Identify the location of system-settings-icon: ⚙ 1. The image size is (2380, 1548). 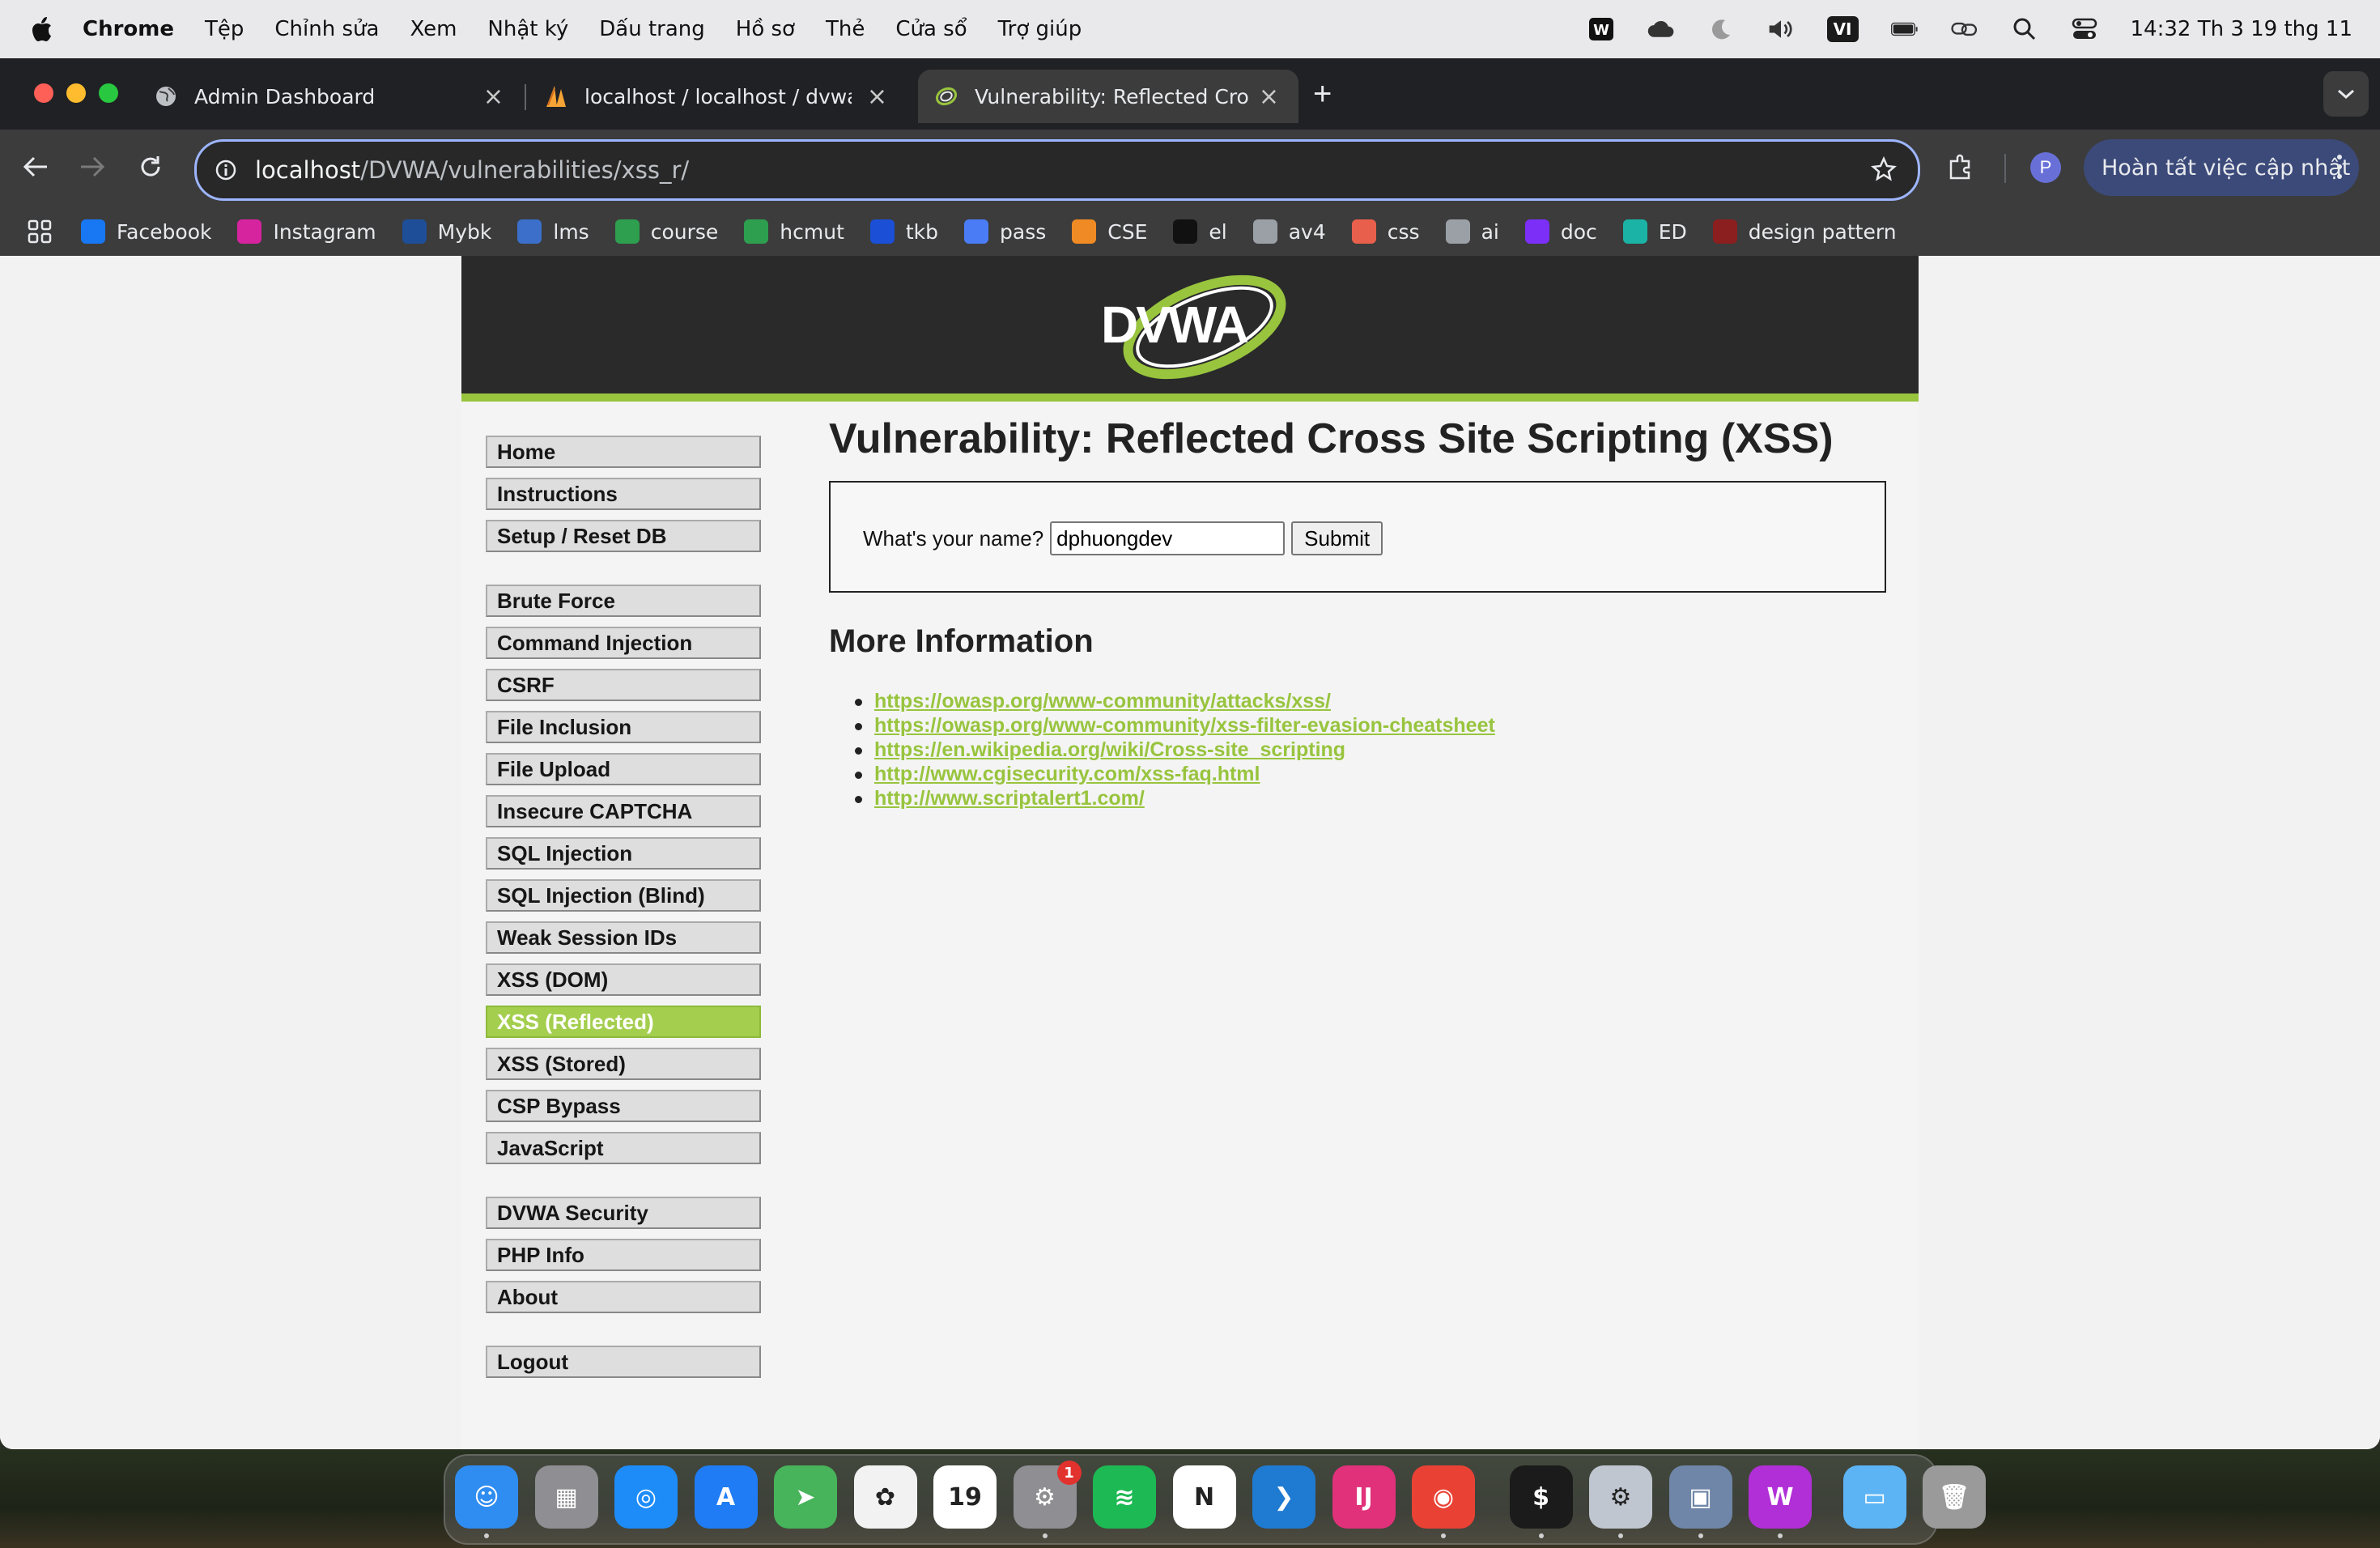
(1047, 1495).